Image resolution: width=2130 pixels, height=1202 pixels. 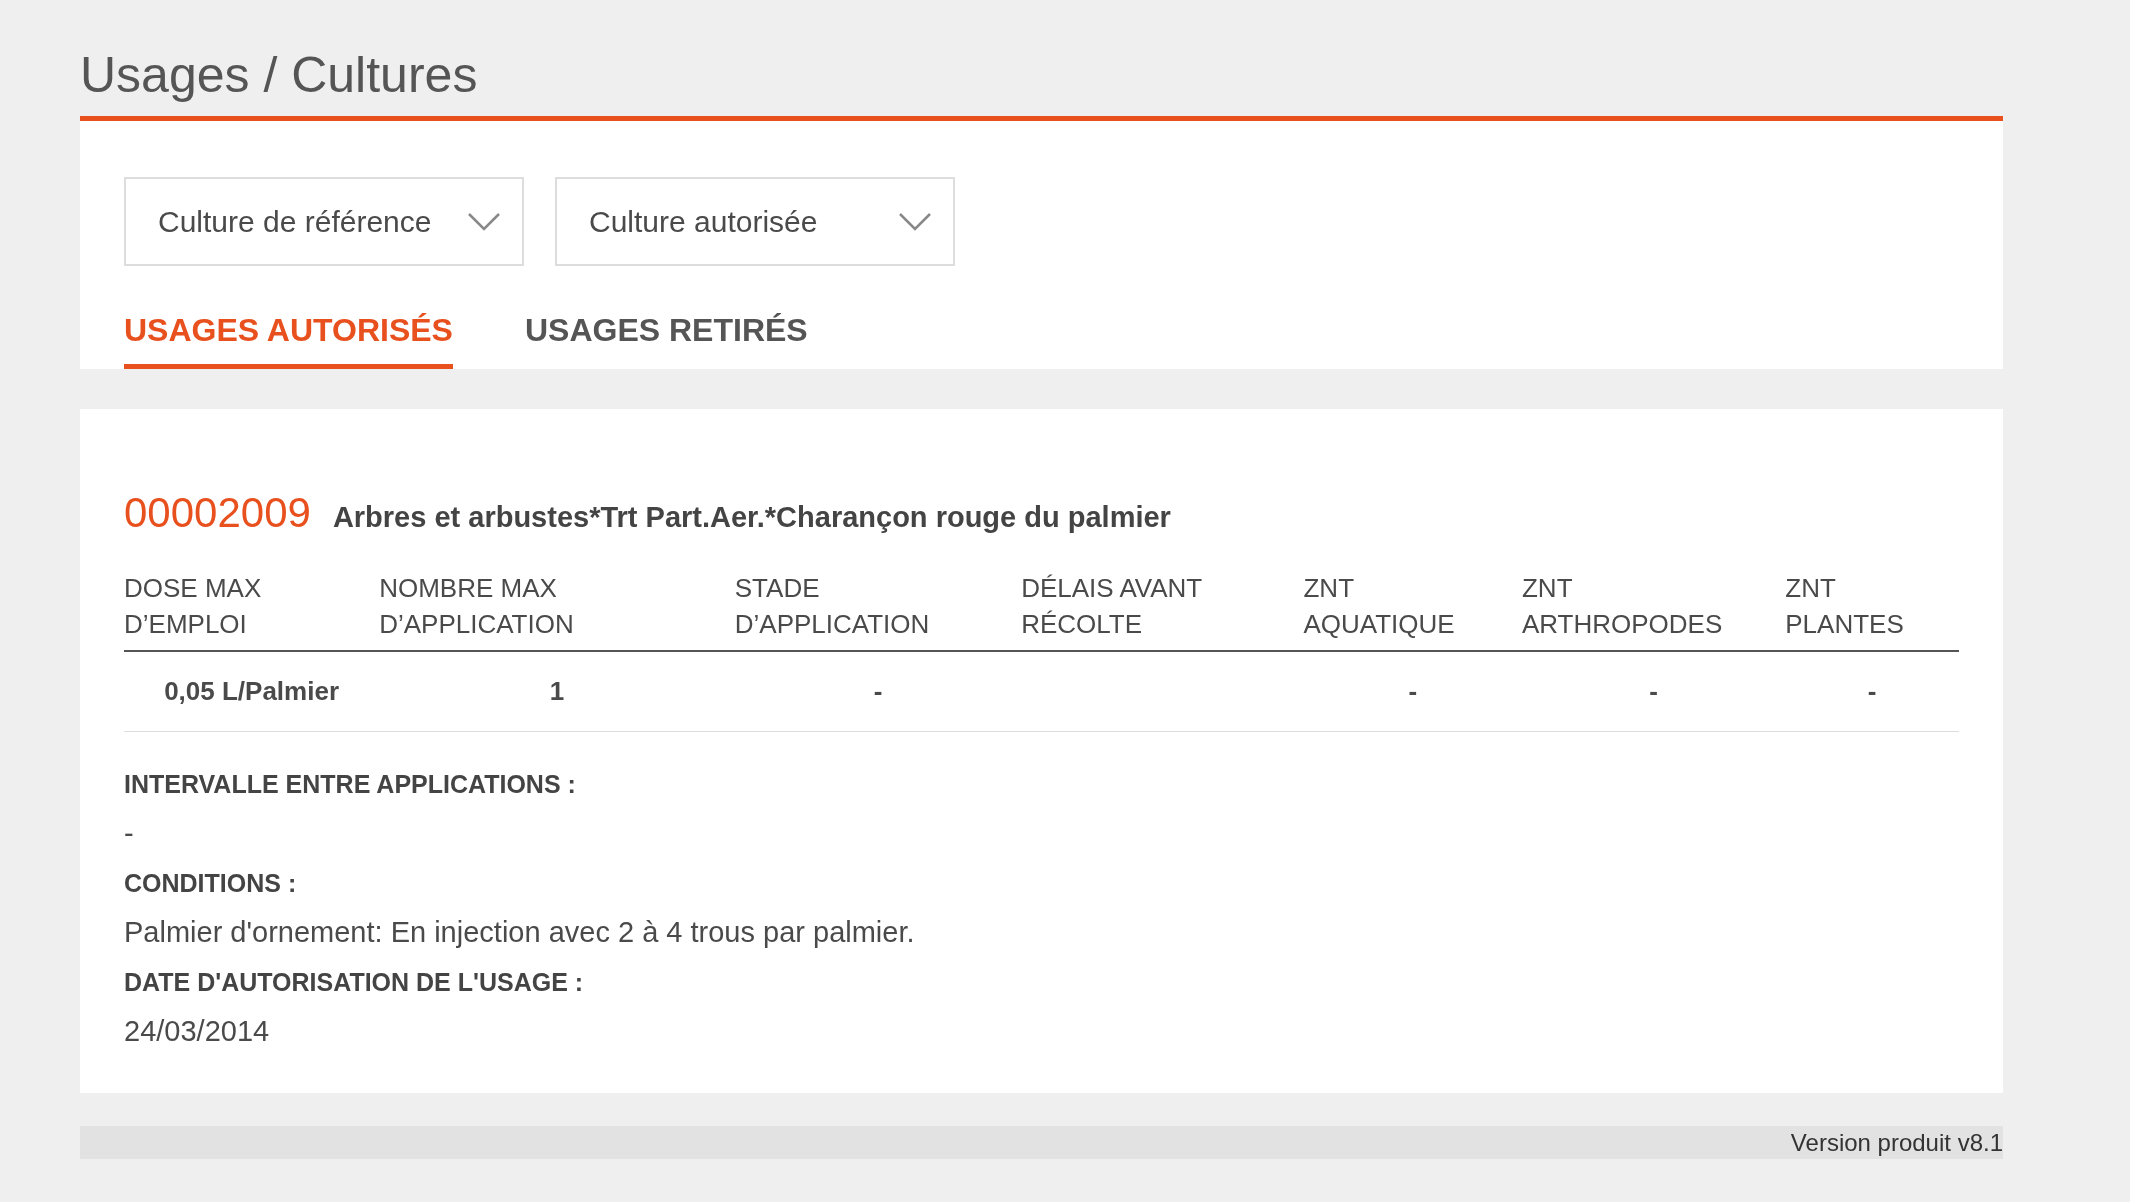 I want to click on dropdown-field: Culture autorisée, so click(x=755, y=221).